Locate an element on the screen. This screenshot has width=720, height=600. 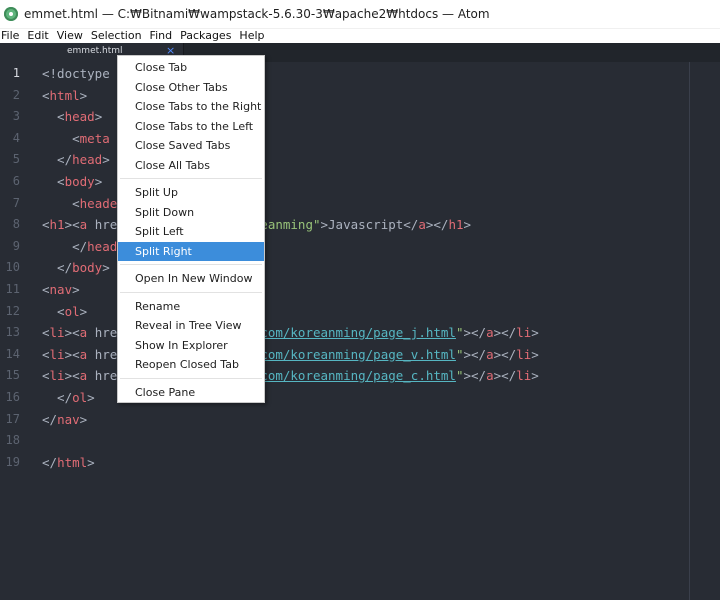
menu-item-close-tabs-to-the-left: Close Tabs to the Left is located at coordinates (191, 126).